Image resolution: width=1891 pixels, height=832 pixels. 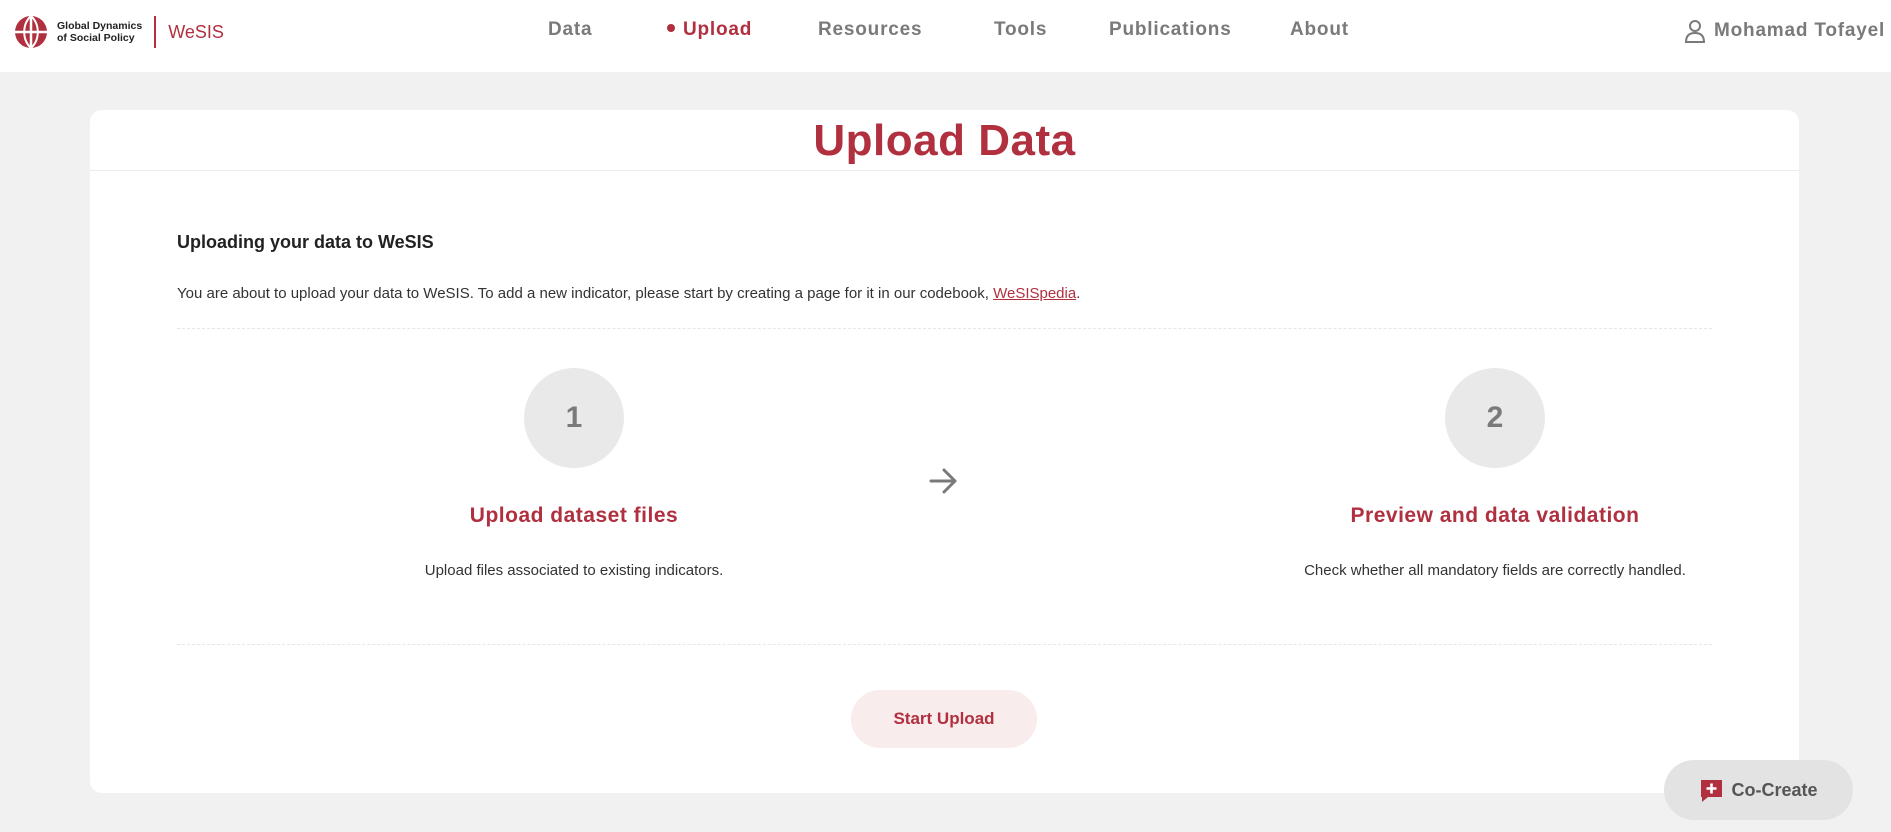 I want to click on logo: Global Dynamics of Social Policy WeSIS, so click(x=119, y=32).